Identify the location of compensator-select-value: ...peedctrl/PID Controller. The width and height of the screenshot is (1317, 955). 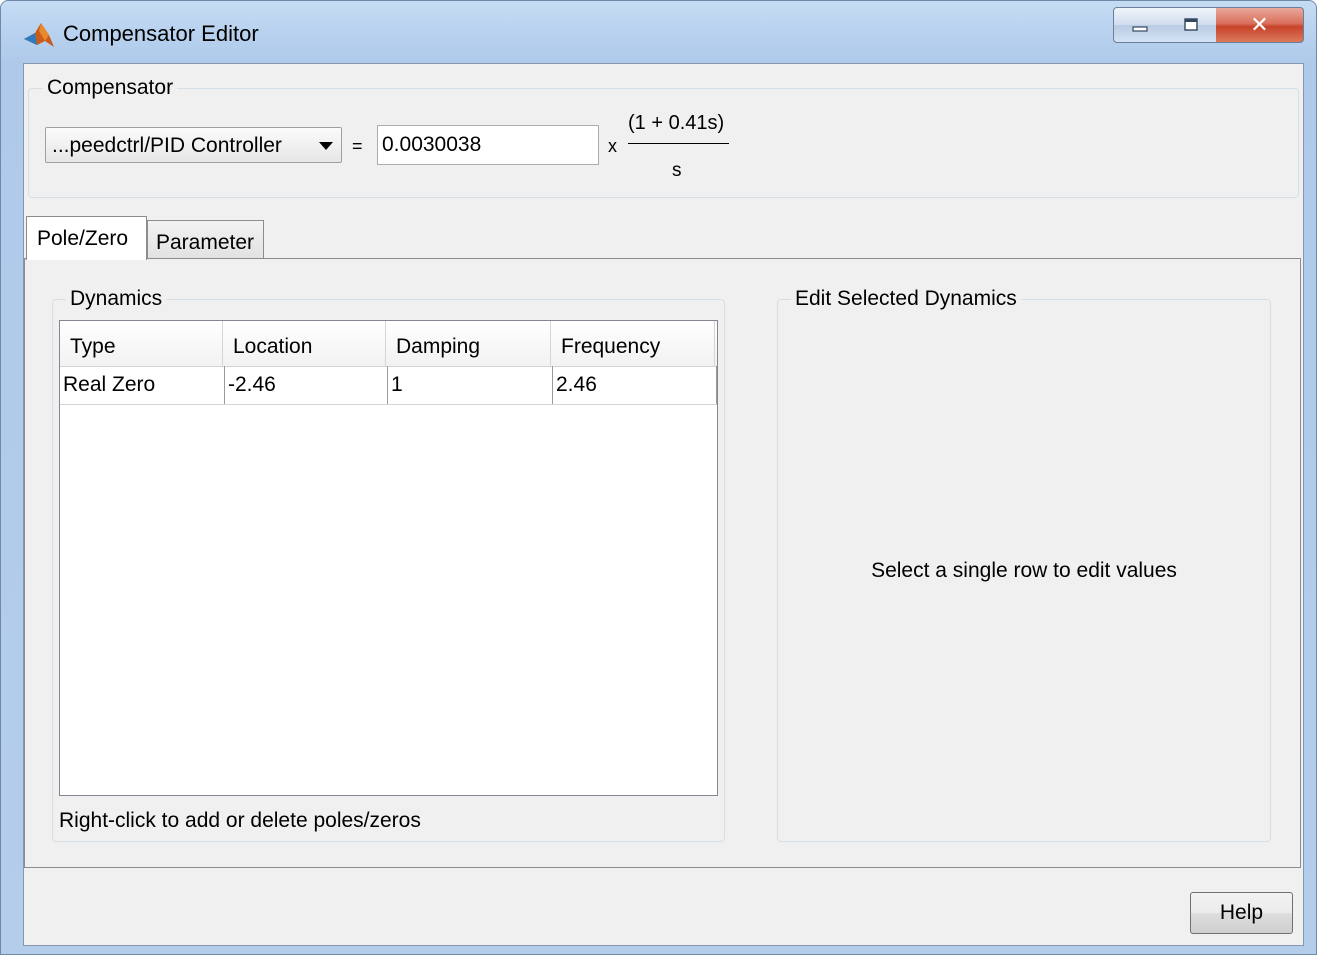
(167, 145).